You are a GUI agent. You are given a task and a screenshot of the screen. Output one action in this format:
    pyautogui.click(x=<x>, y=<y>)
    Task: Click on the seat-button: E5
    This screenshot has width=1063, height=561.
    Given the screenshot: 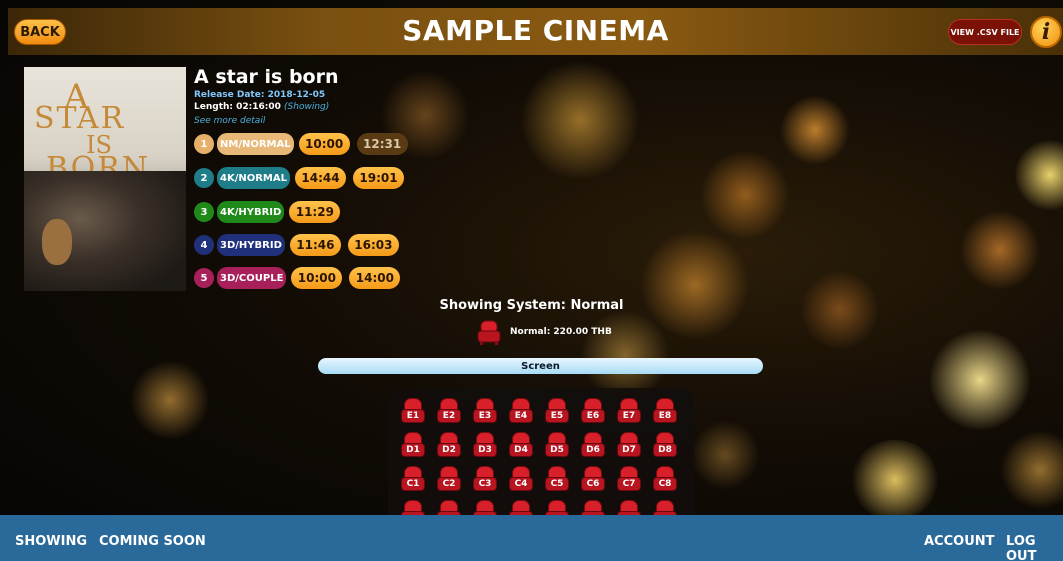 What is the action you would take?
    pyautogui.click(x=557, y=412)
    